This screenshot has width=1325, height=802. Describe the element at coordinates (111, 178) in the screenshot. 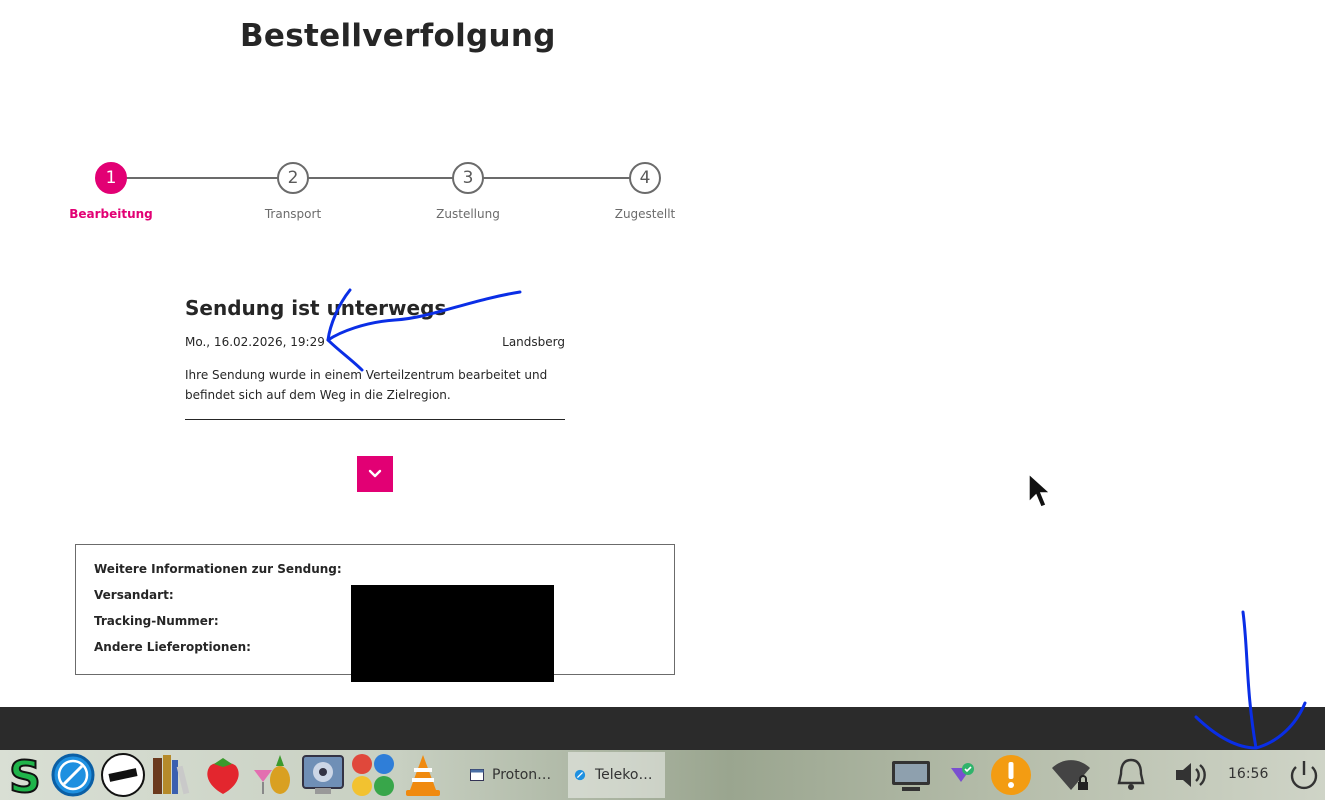

I see `step-1-circle: 1` at that location.